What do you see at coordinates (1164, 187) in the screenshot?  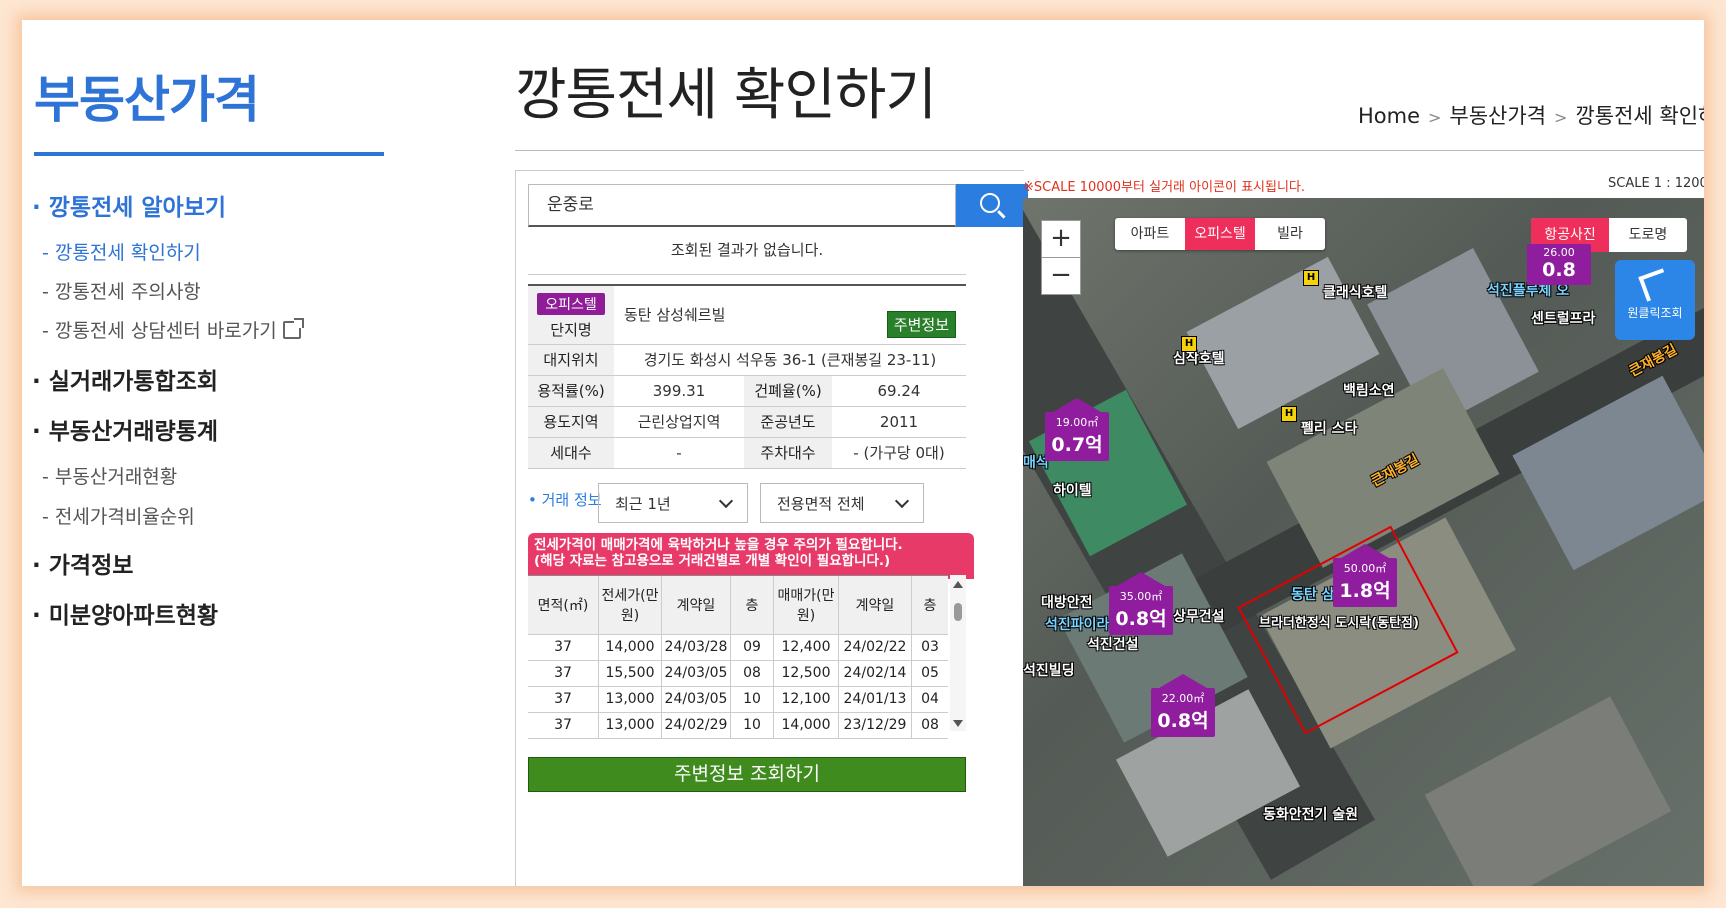 I see `map-scale-note: ※SCALE 10000부터 실거래 아이콘이 표시됩니다.` at bounding box center [1164, 187].